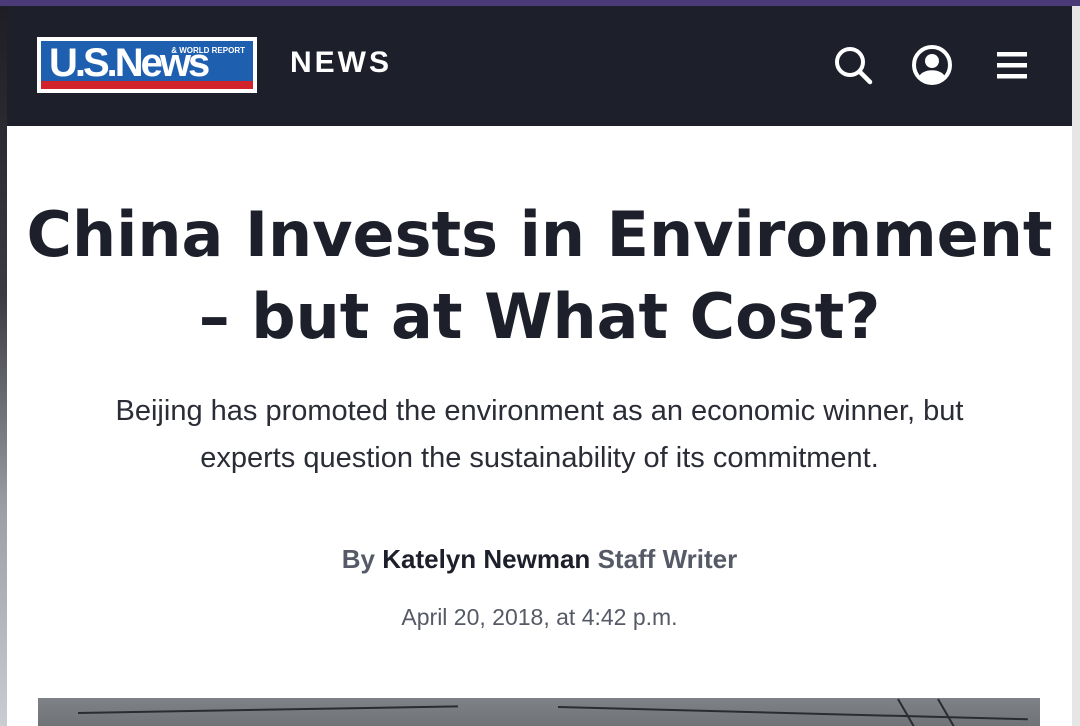  I want to click on search-button, so click(853, 65).